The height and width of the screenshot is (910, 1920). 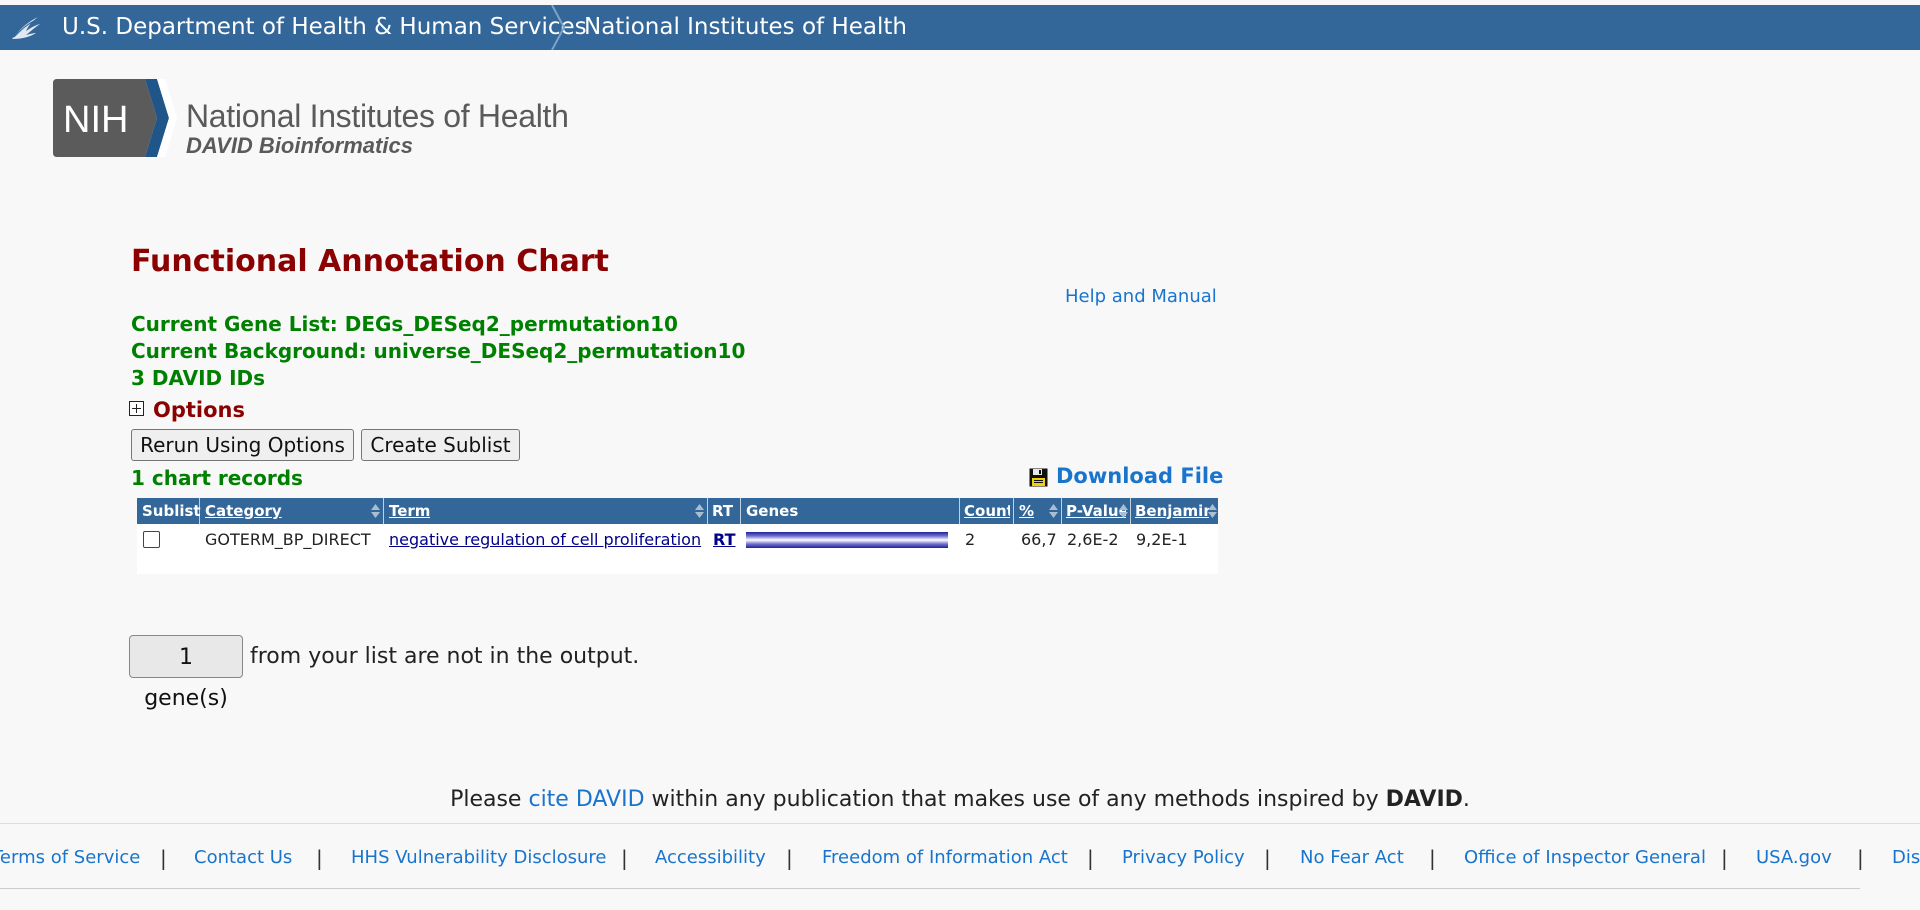 I want to click on col-pvalue: P-Value, so click(x=1096, y=511).